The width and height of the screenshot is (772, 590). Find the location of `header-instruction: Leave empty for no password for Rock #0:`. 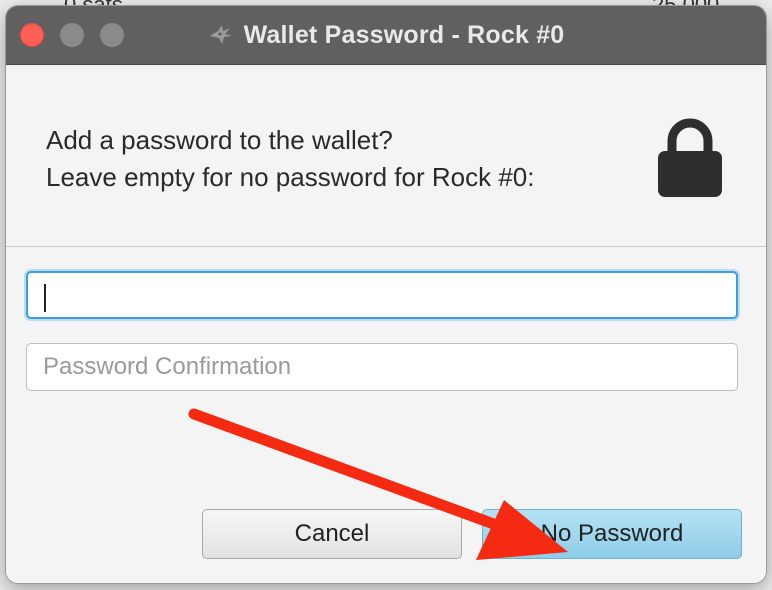

header-instruction: Leave empty for no password for Rock #0: is located at coordinates (290, 177).